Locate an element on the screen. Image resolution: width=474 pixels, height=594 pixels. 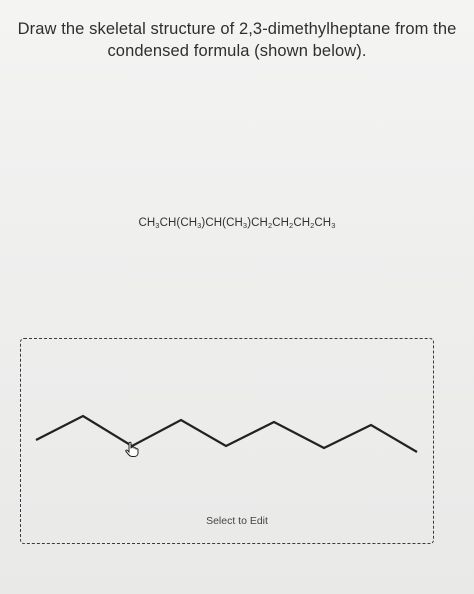
select-to-edit-label: Select to Edit is located at coordinates (237, 521).